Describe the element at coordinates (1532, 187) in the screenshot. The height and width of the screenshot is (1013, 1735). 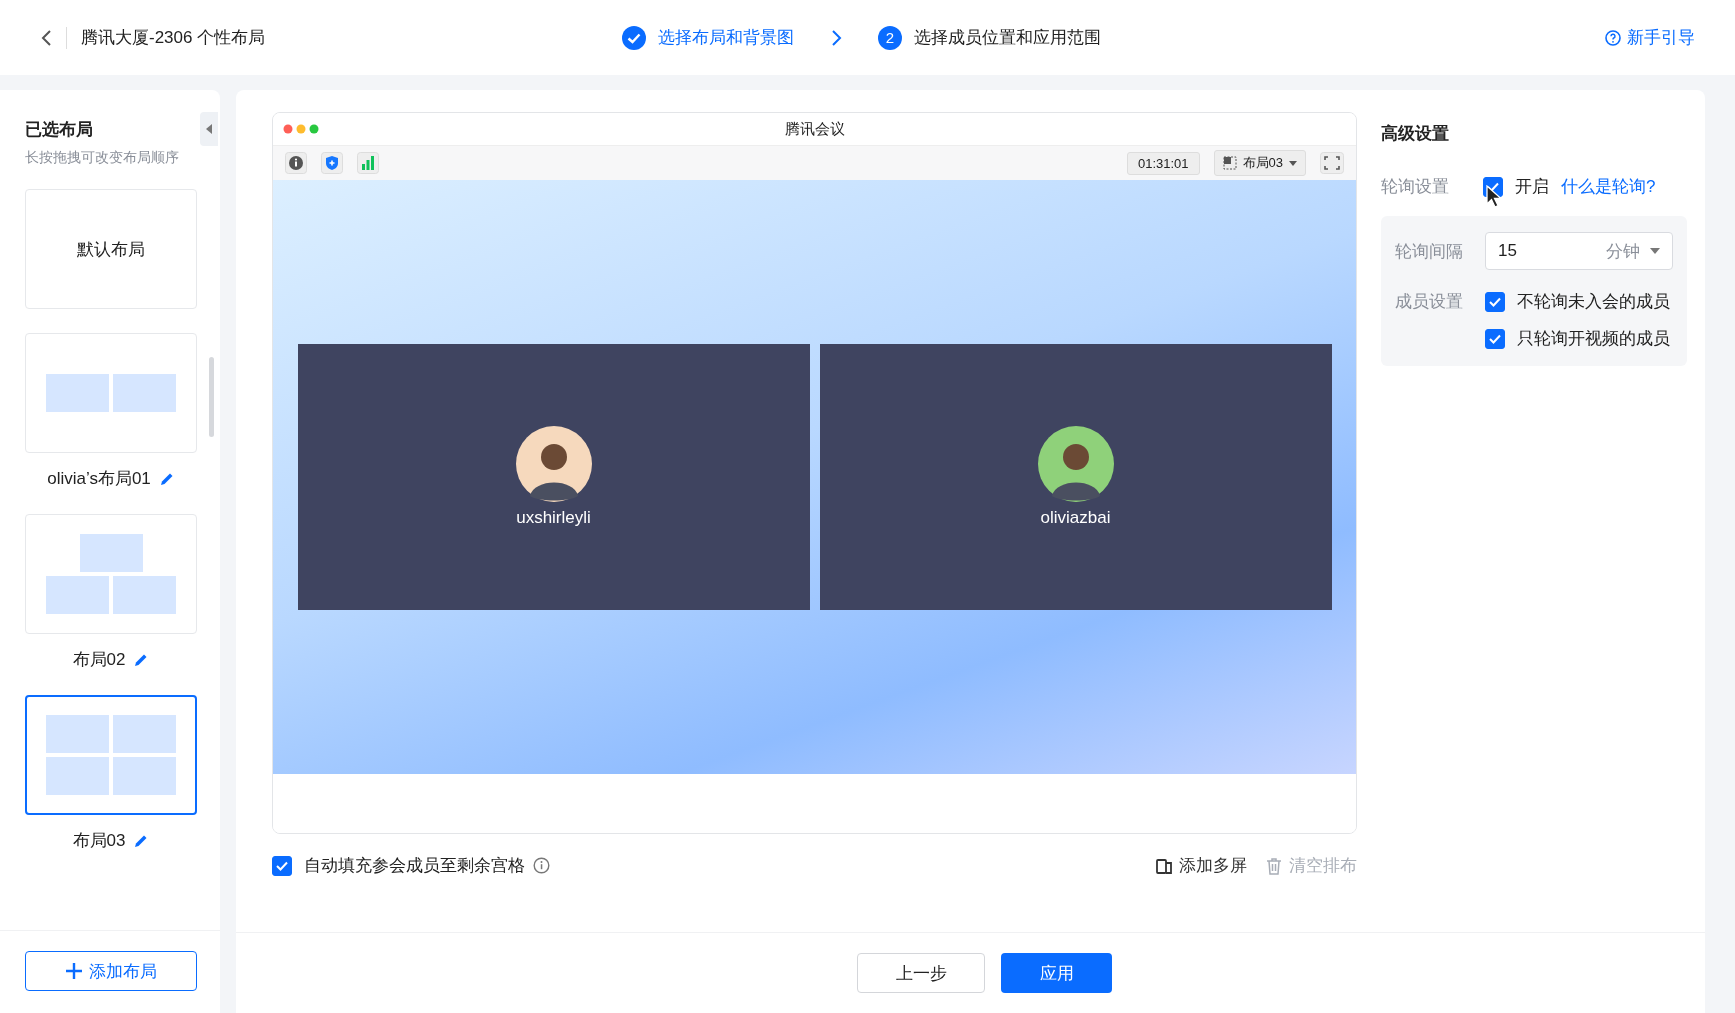
I see `checkbox-label: 开启` at that location.